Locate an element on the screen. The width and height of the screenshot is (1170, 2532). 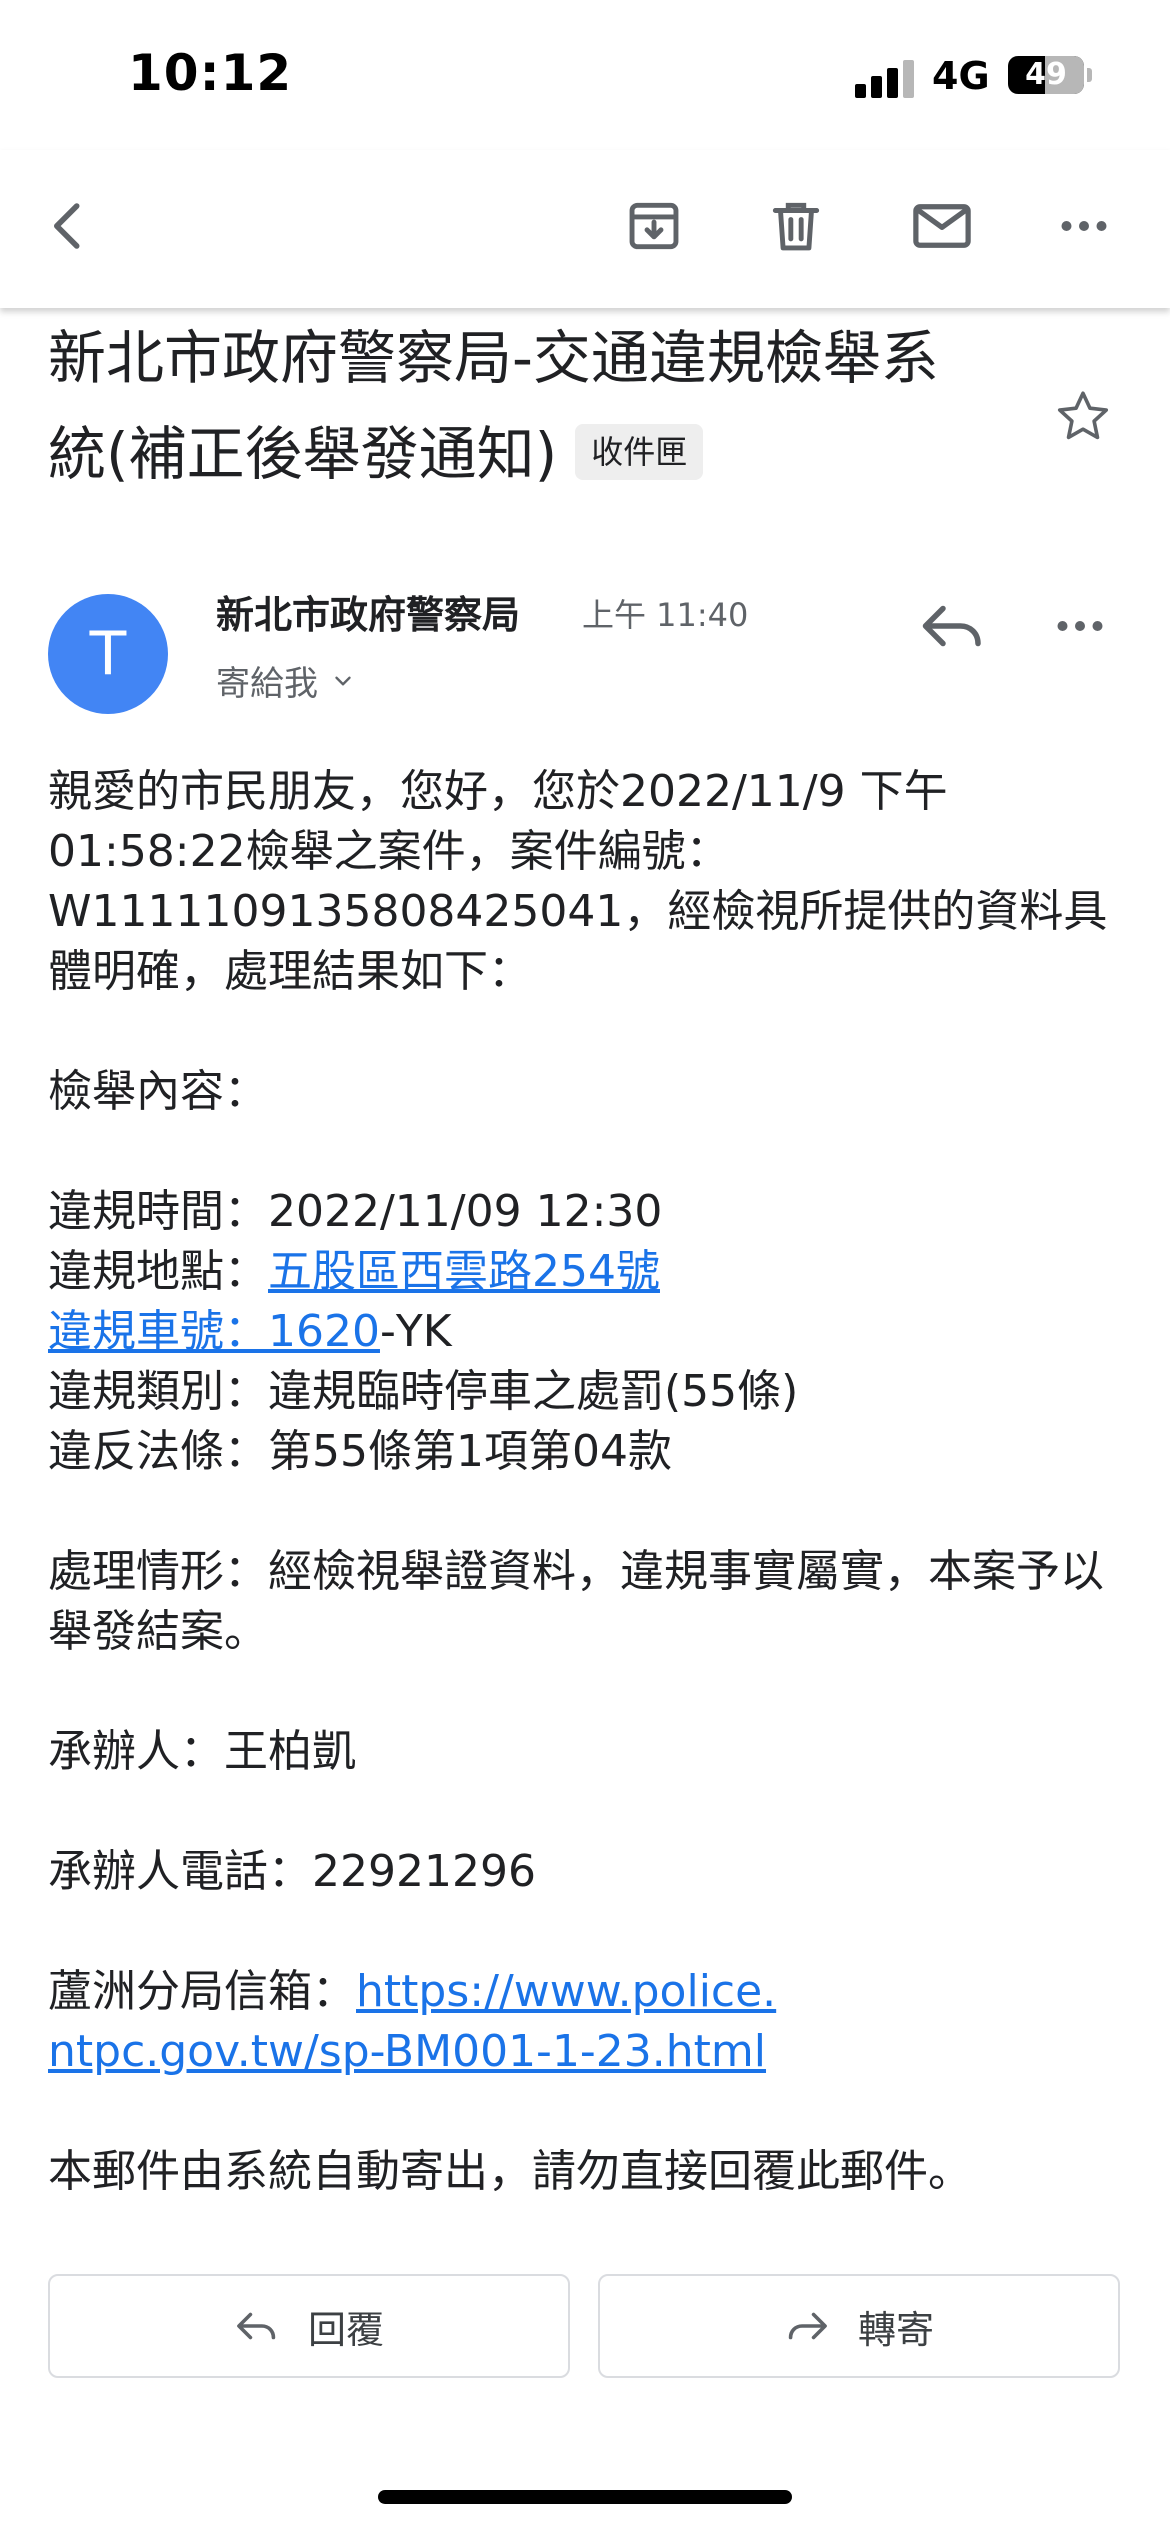
violation-law: 違反法條：第55條第1項第04款 is located at coordinates (360, 1451).